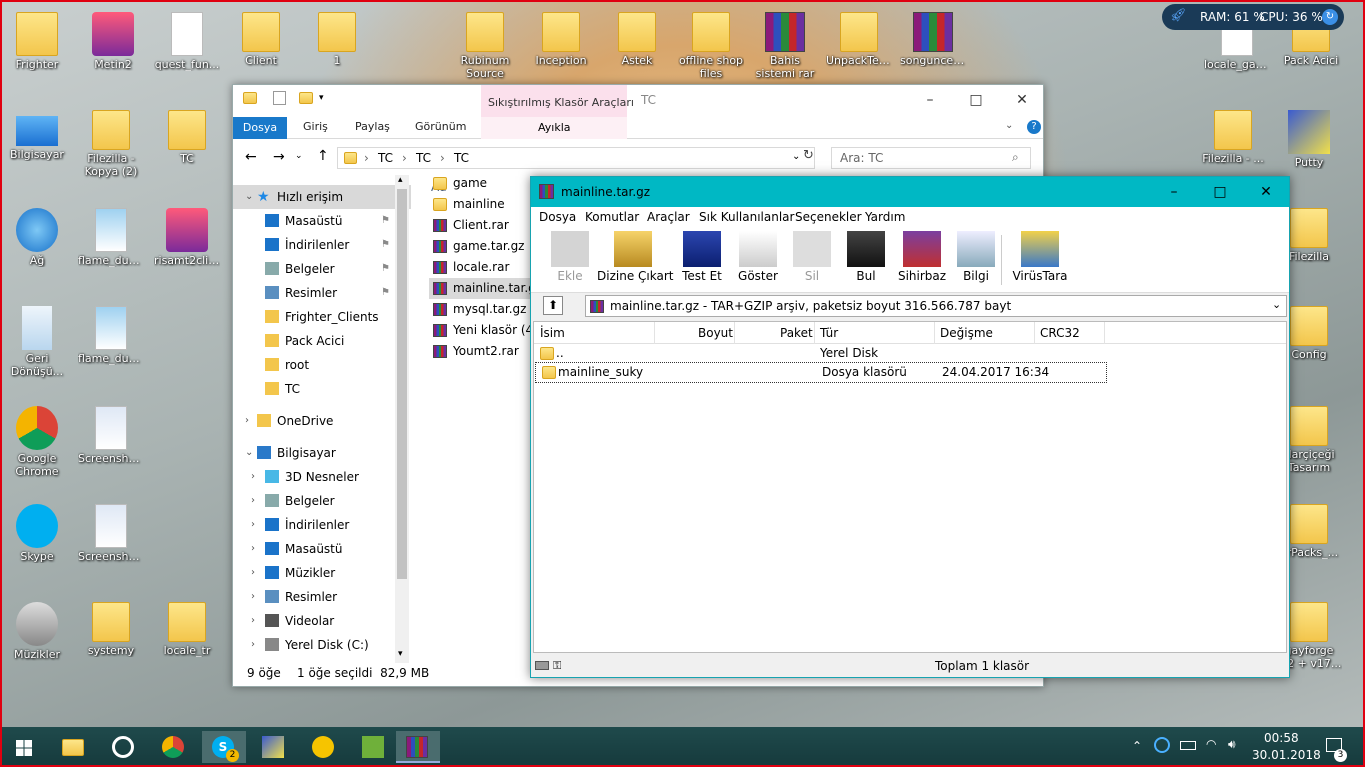  I want to click on ccleaner-icon, so click(1162, 745).